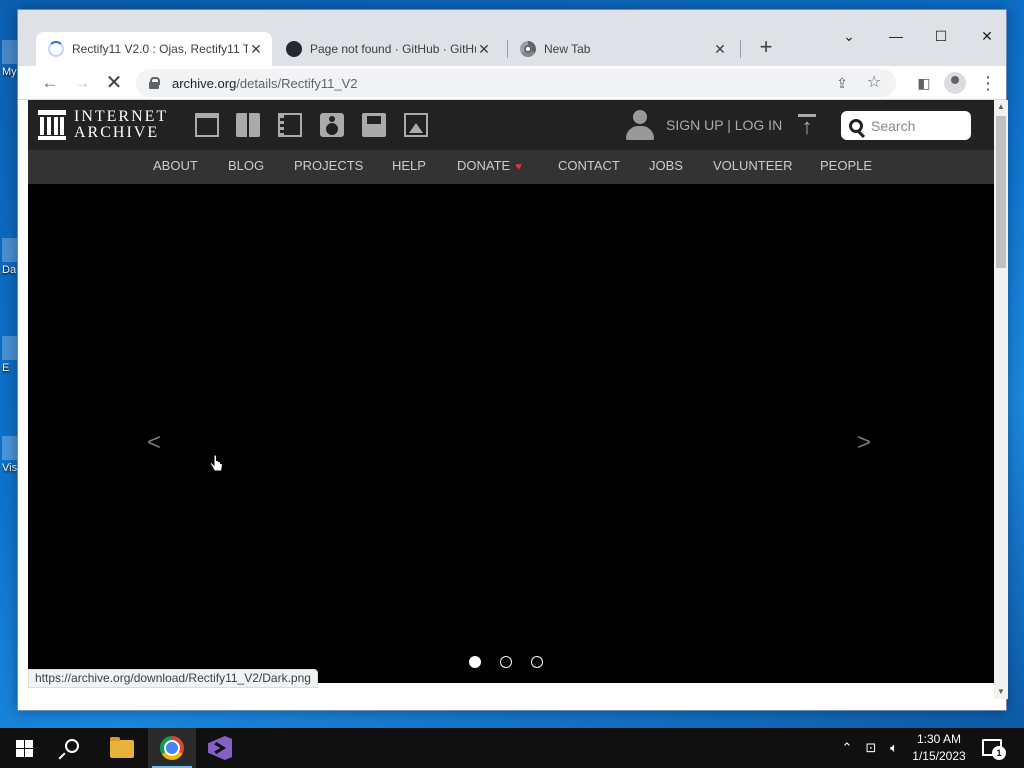 Image resolution: width=1024 pixels, height=768 pixels. I want to click on nav-blog: BLOG, so click(246, 167).